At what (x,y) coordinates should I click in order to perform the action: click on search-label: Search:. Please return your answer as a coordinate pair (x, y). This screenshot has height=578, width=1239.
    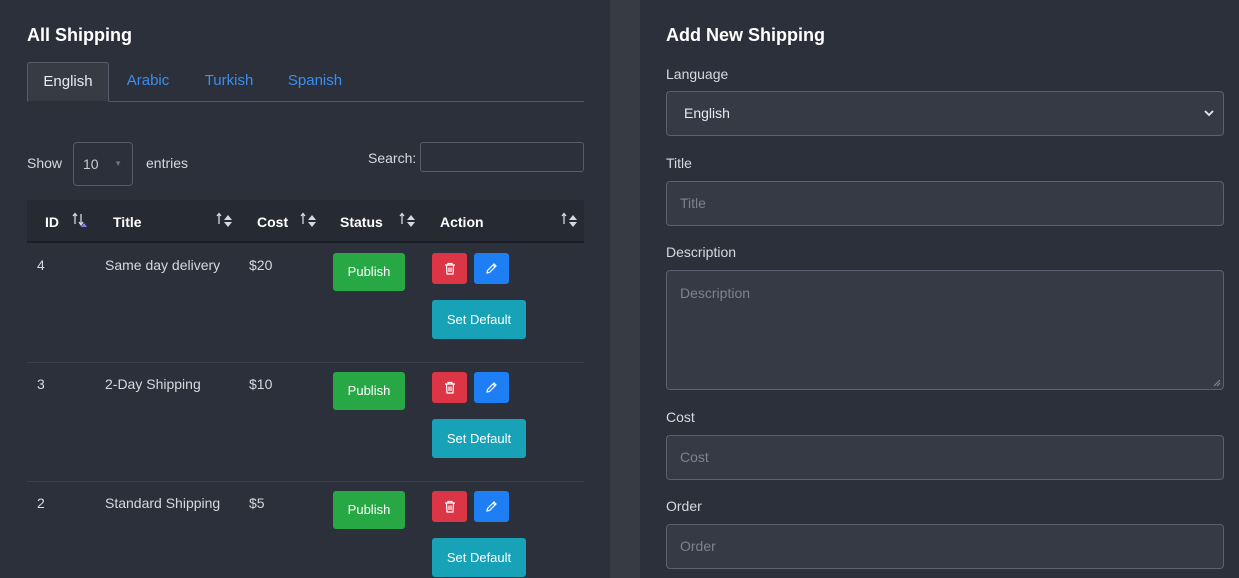
    Looking at the image, I should click on (392, 158).